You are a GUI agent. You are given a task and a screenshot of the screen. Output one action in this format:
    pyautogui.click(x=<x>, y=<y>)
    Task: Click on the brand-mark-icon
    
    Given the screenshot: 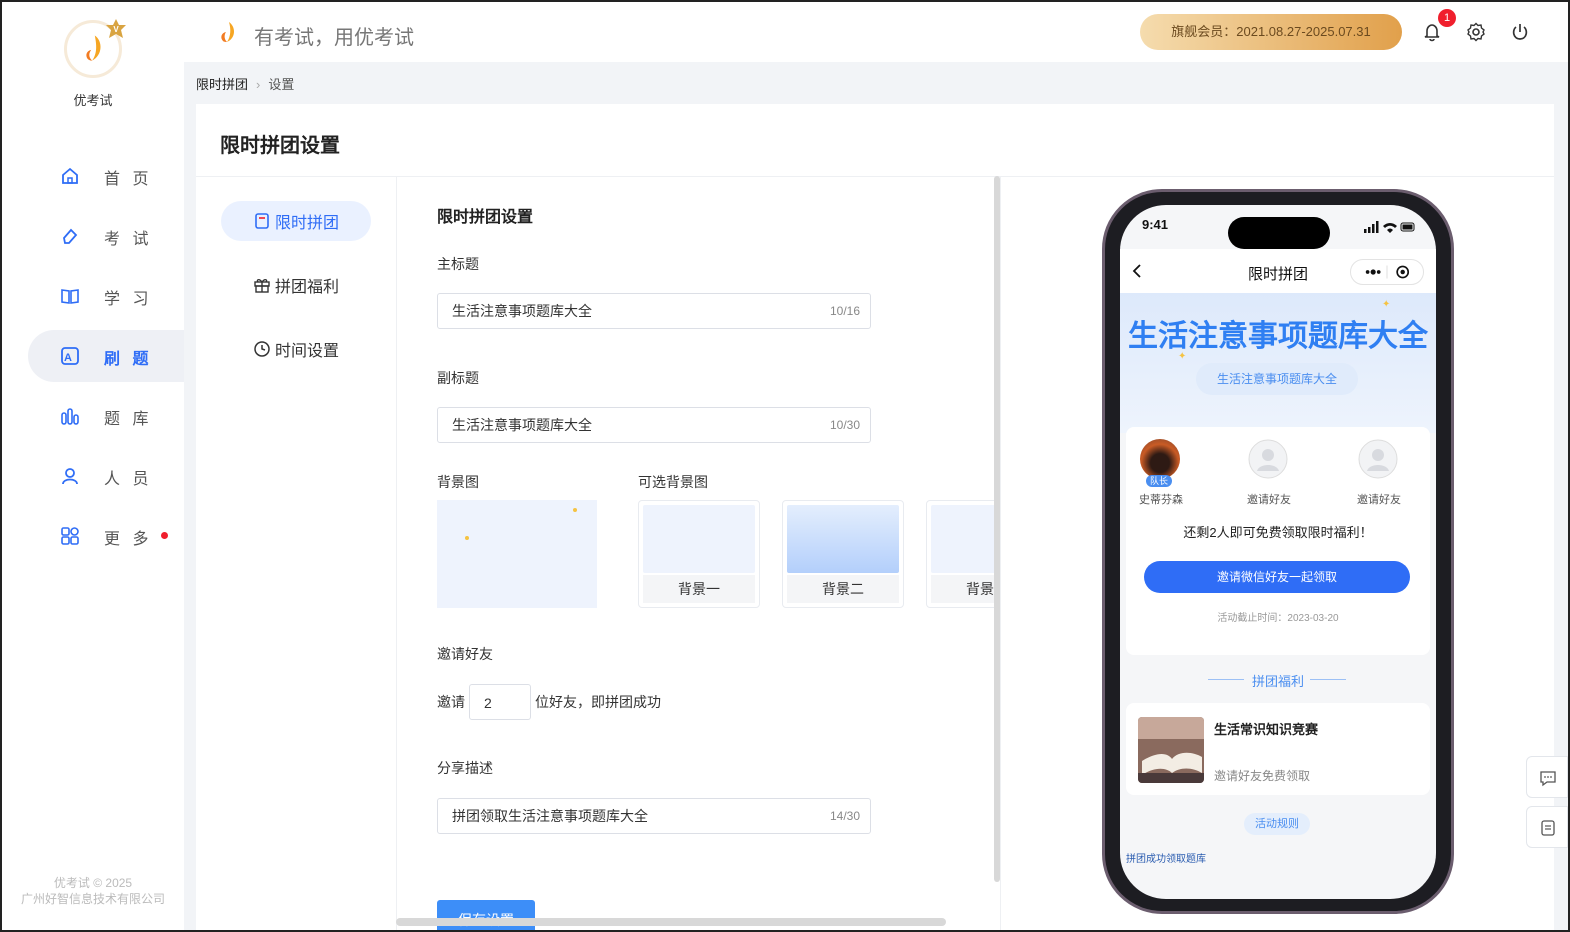 What is the action you would take?
    pyautogui.click(x=228, y=32)
    